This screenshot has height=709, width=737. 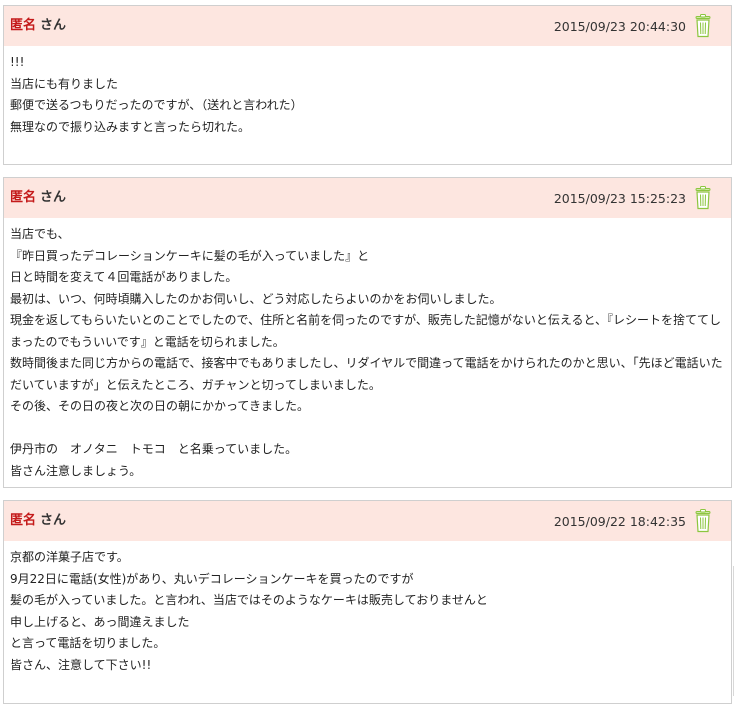 What do you see at coordinates (619, 26) in the screenshot?
I see `post-timestamp: 2015/09/23 20:44:30` at bounding box center [619, 26].